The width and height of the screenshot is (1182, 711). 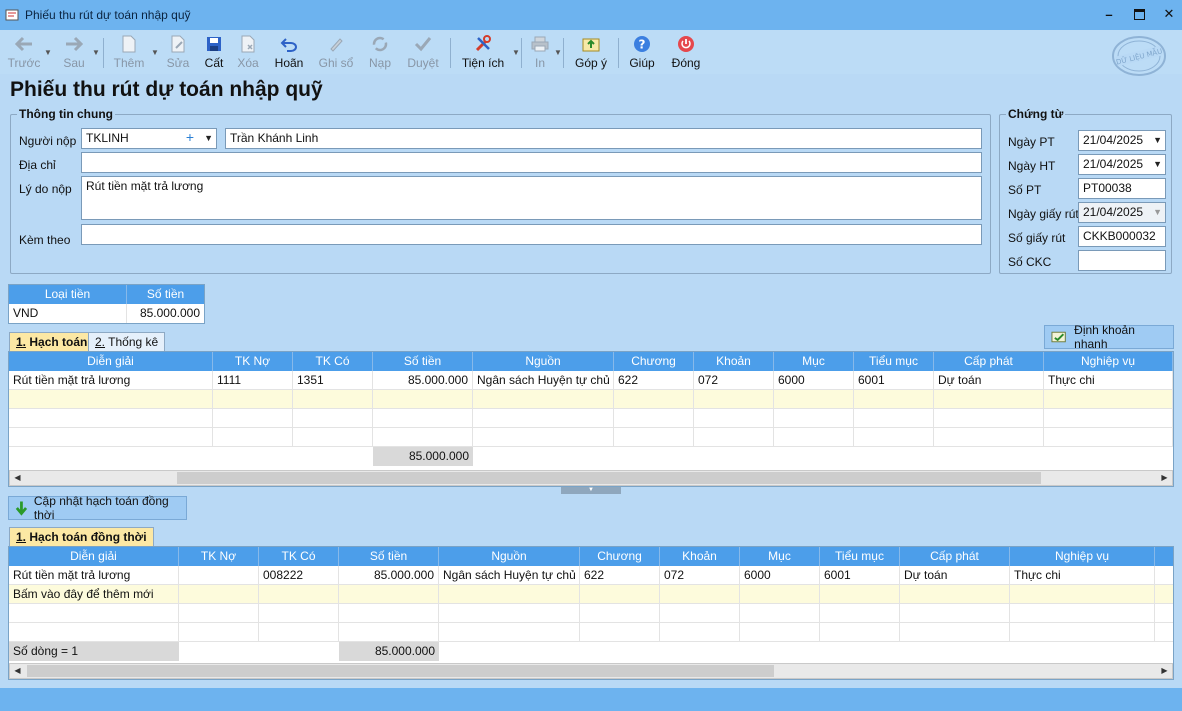 I want to click on prev-button: Trước, so click(x=24, y=51).